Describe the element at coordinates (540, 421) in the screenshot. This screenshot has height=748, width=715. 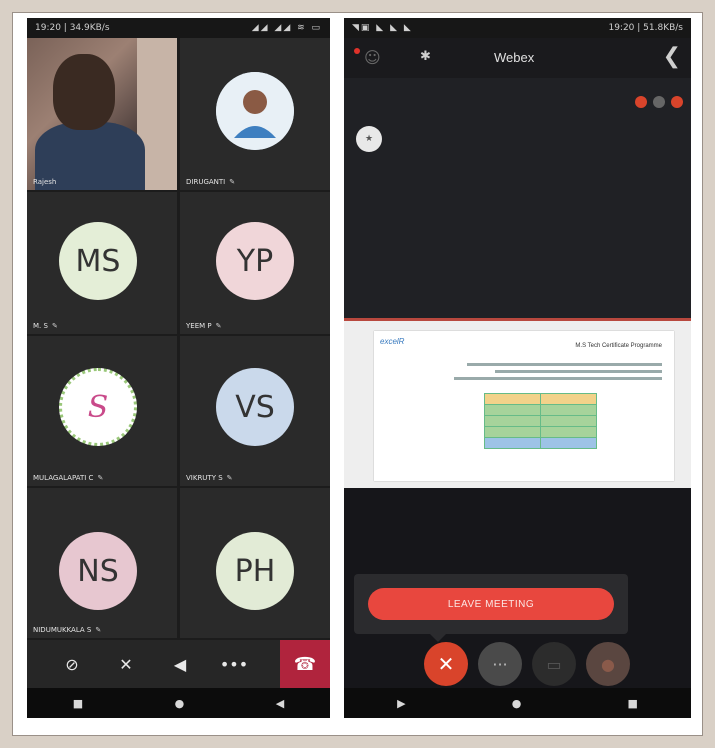
I see `slide-table` at that location.